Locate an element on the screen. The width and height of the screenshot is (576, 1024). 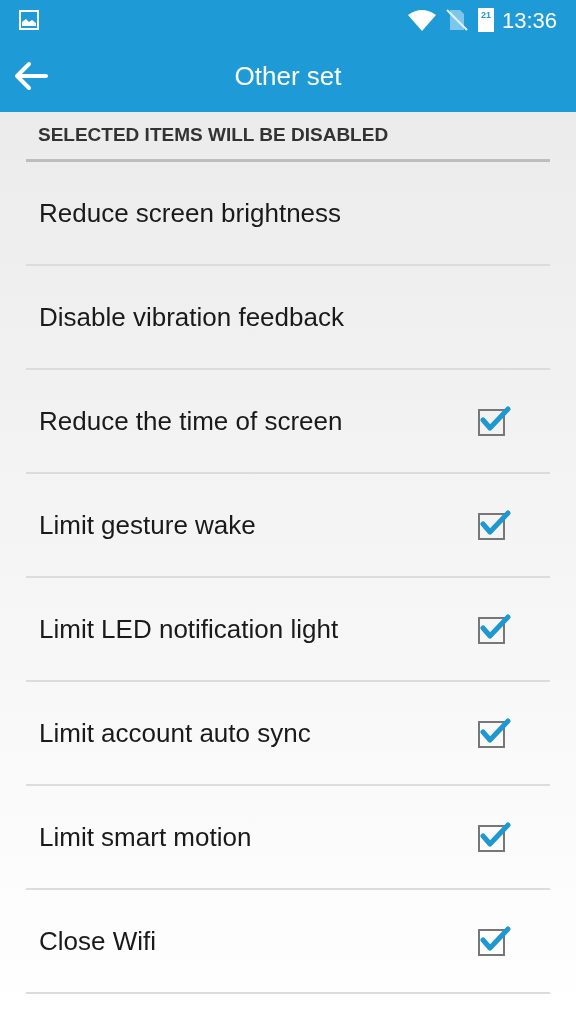
screen-title: Other set is located at coordinates (288, 76).